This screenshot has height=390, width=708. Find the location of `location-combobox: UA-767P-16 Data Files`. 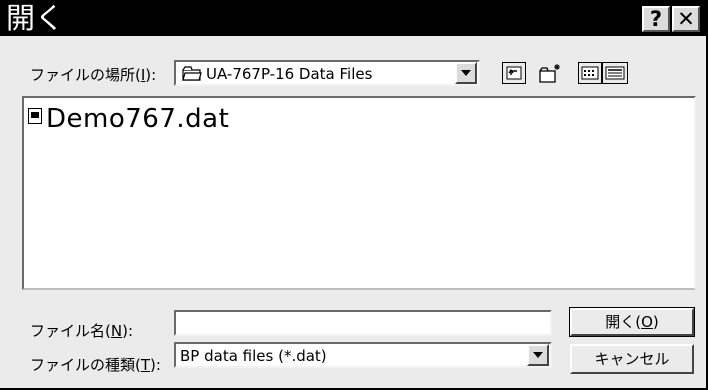

location-combobox: UA-767P-16 Data Files is located at coordinates (327, 73).